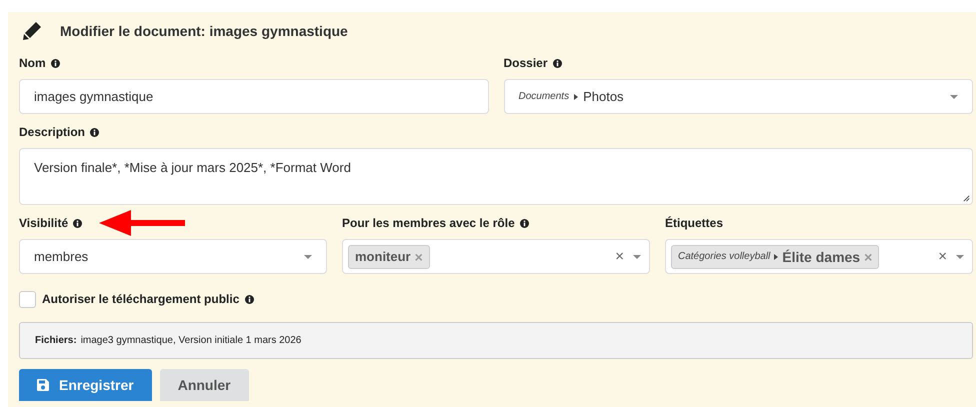 This screenshot has width=976, height=407. I want to click on pencil-icon, so click(32, 31).